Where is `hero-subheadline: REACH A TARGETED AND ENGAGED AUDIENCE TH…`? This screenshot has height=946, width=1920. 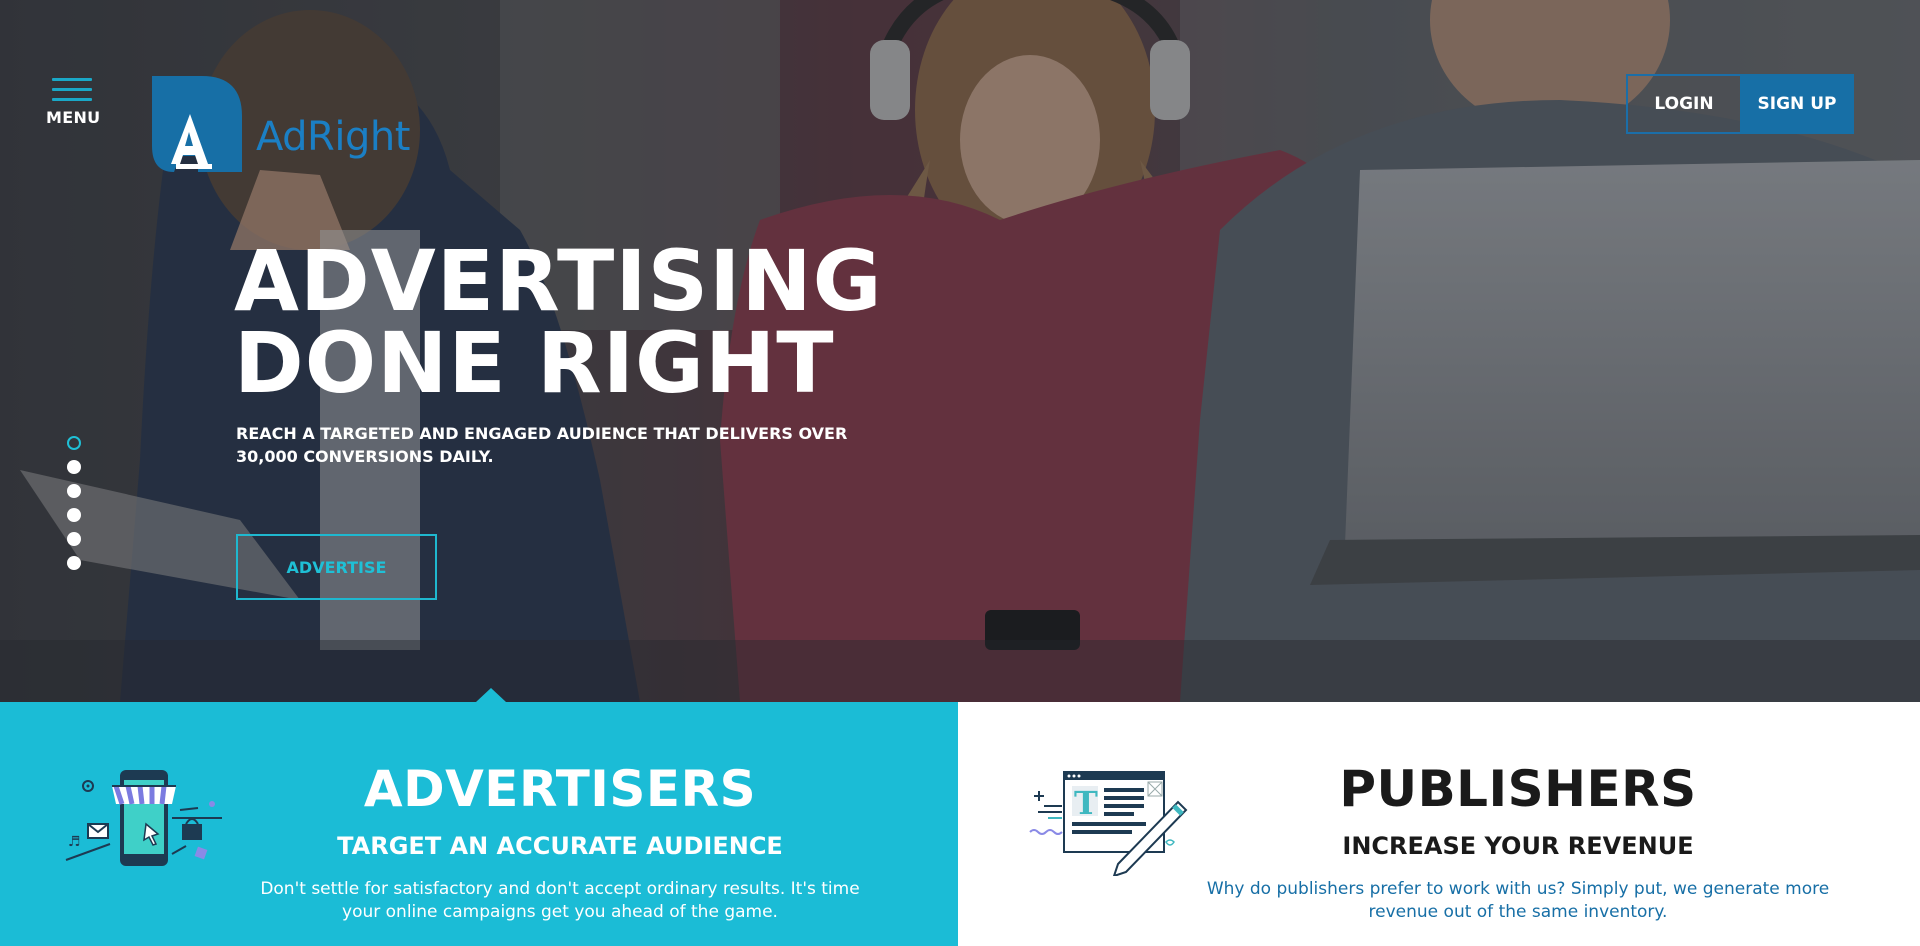 hero-subheadline: REACH A TARGETED AND ENGAGED AUDIENCE TH… is located at coordinates (542, 445).